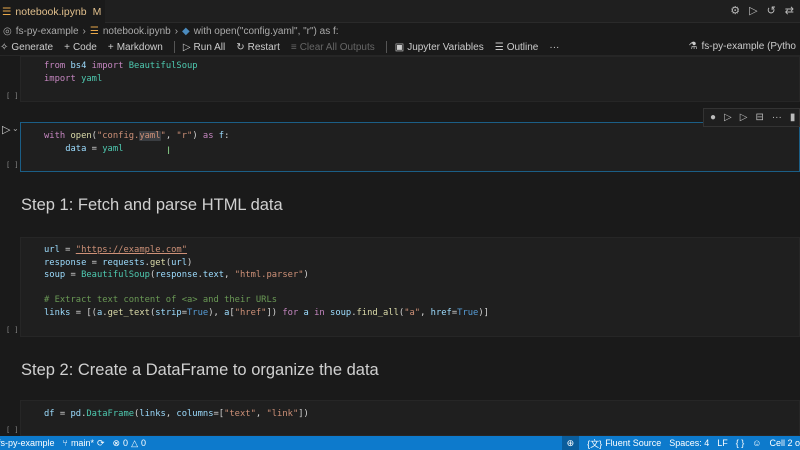 The height and width of the screenshot is (450, 800). What do you see at coordinates (168, 312) in the screenshot?
I see `code-token: strip` at bounding box center [168, 312].